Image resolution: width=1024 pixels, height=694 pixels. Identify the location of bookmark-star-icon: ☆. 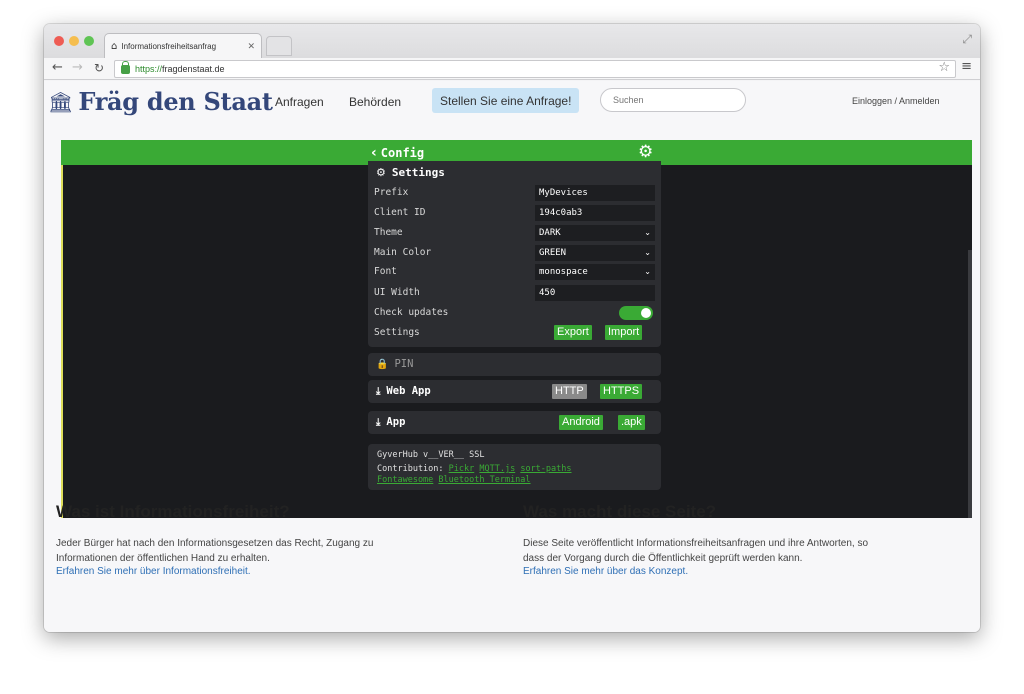
(944, 67).